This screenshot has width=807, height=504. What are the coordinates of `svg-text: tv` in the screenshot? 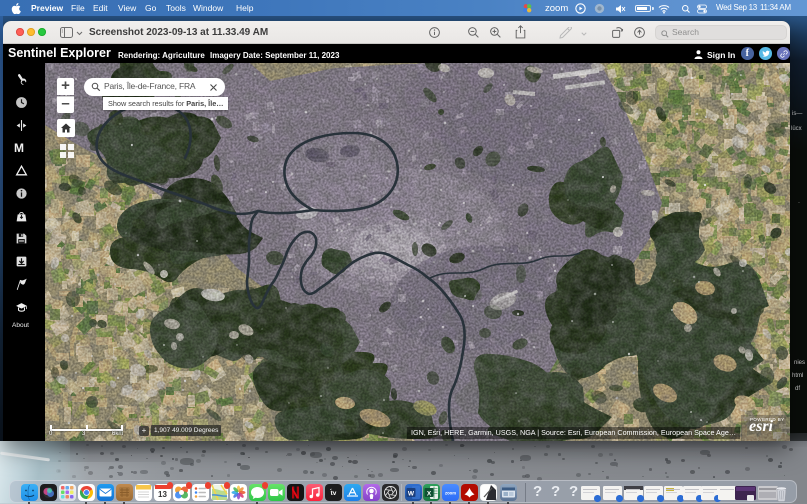 It's located at (333, 493).